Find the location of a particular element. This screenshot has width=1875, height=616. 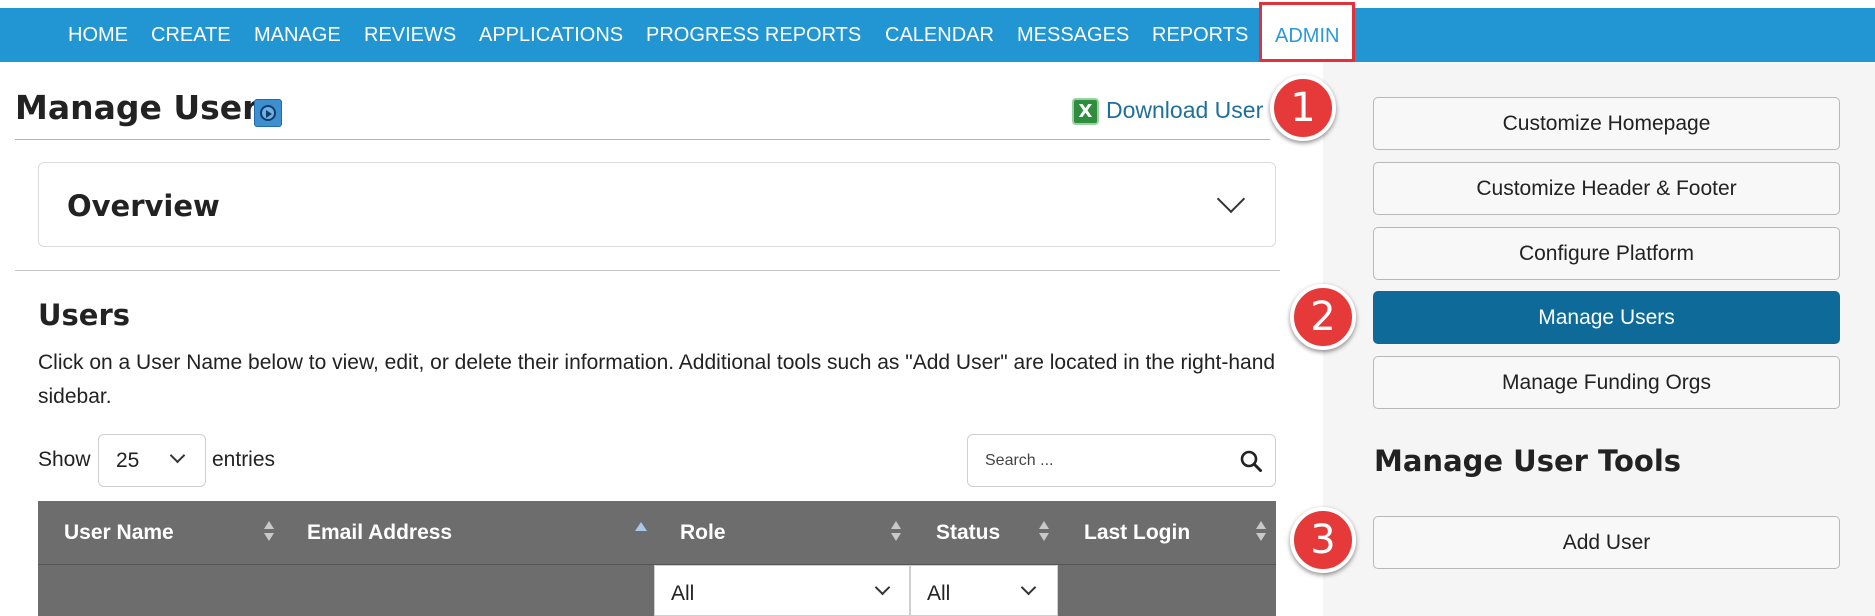

column-last-login: Last Login is located at coordinates (1137, 533).